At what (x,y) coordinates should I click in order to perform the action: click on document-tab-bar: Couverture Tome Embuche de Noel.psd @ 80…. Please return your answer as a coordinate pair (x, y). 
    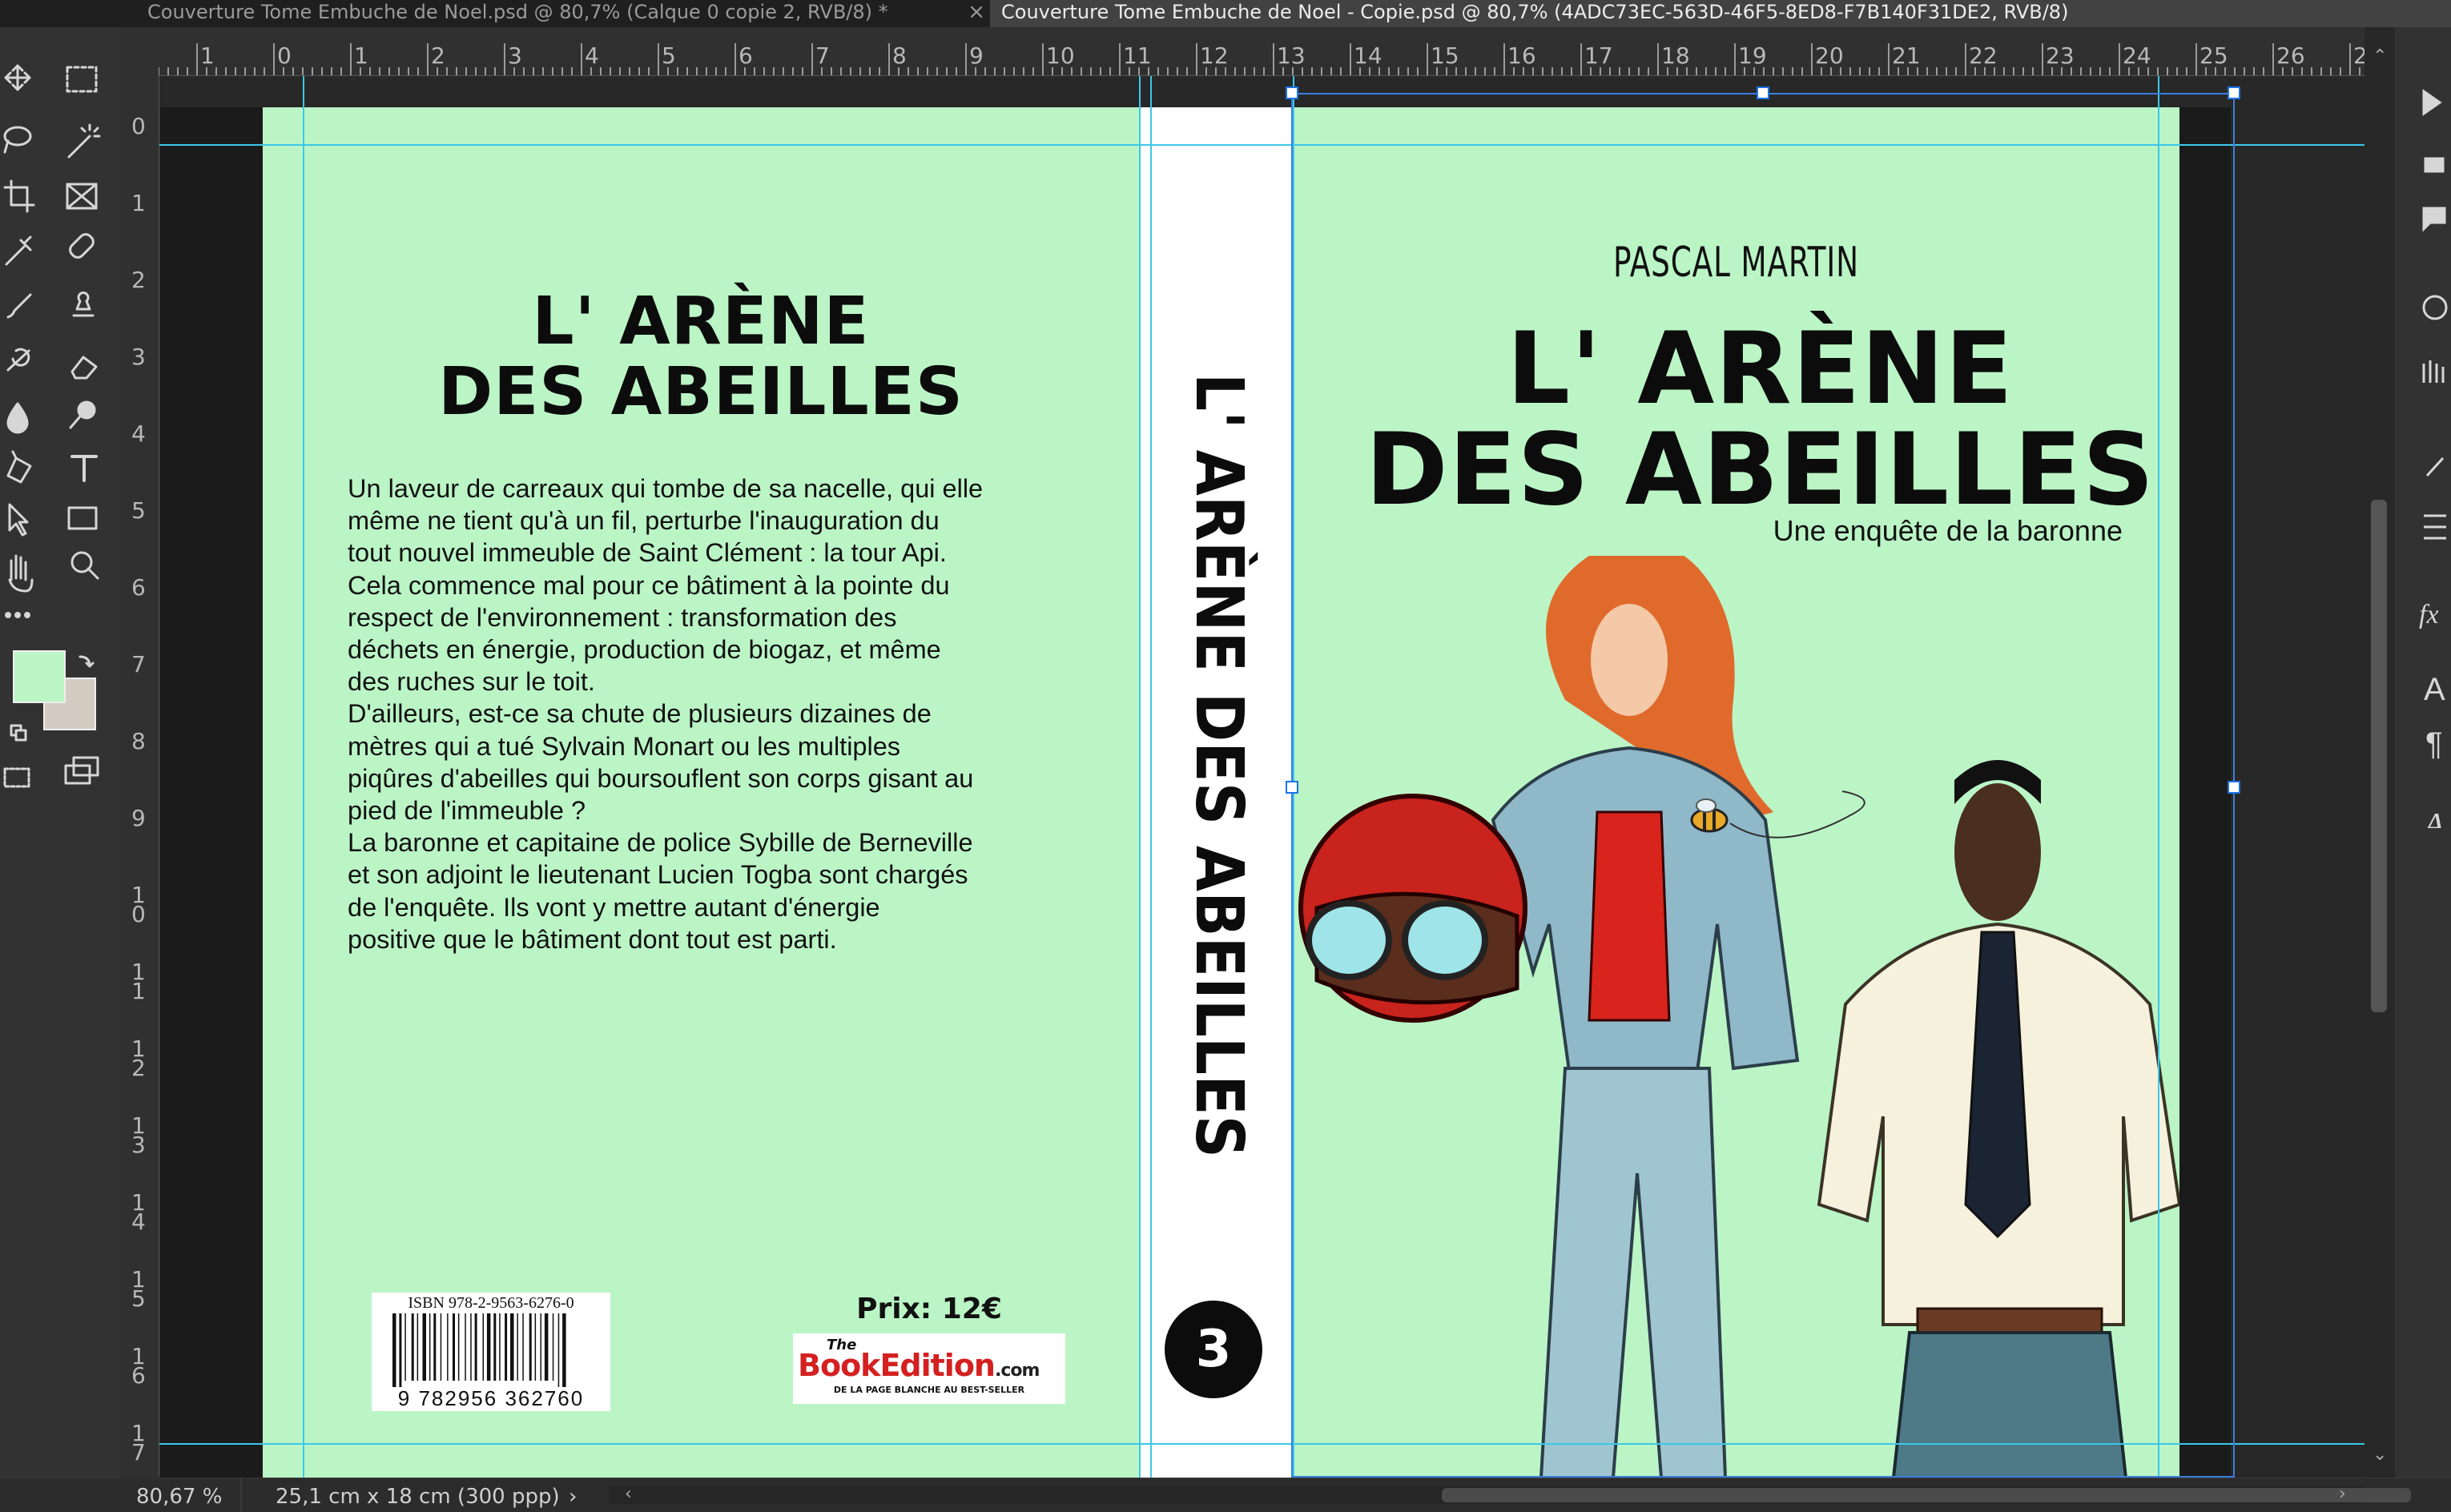
    Looking at the image, I should click on (1225, 13).